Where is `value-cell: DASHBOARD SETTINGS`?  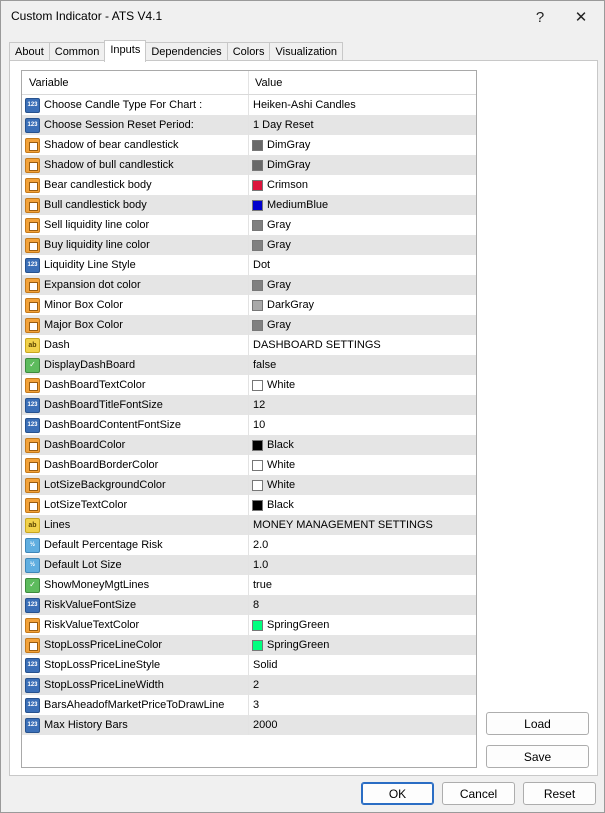 value-cell: DASHBOARD SETTINGS is located at coordinates (315, 345).